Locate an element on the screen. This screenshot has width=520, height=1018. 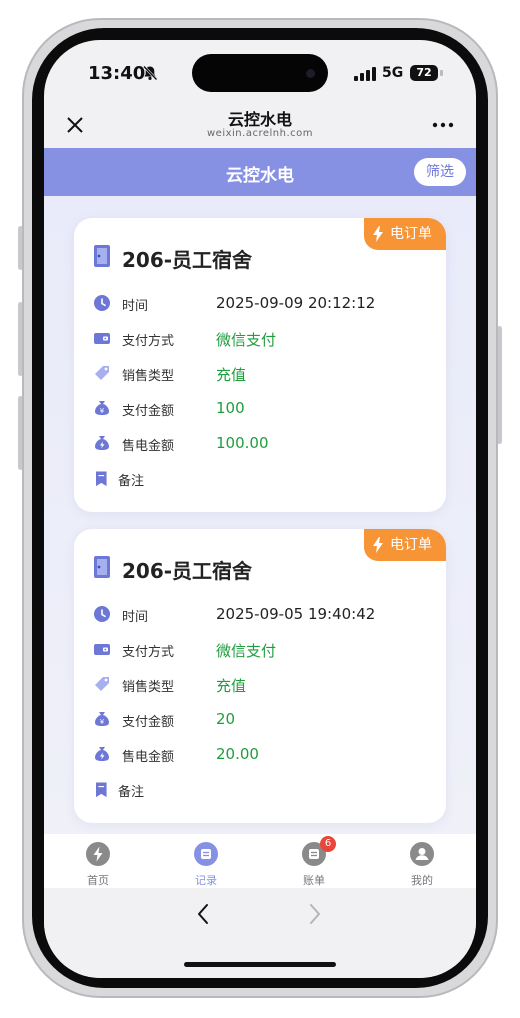
bell-muted-icon is located at coordinates (150, 73).